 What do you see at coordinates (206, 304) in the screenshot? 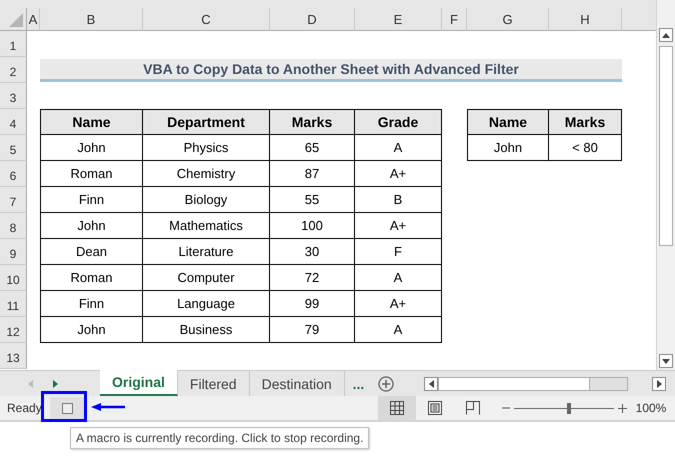
I see `table-cell: Language` at bounding box center [206, 304].